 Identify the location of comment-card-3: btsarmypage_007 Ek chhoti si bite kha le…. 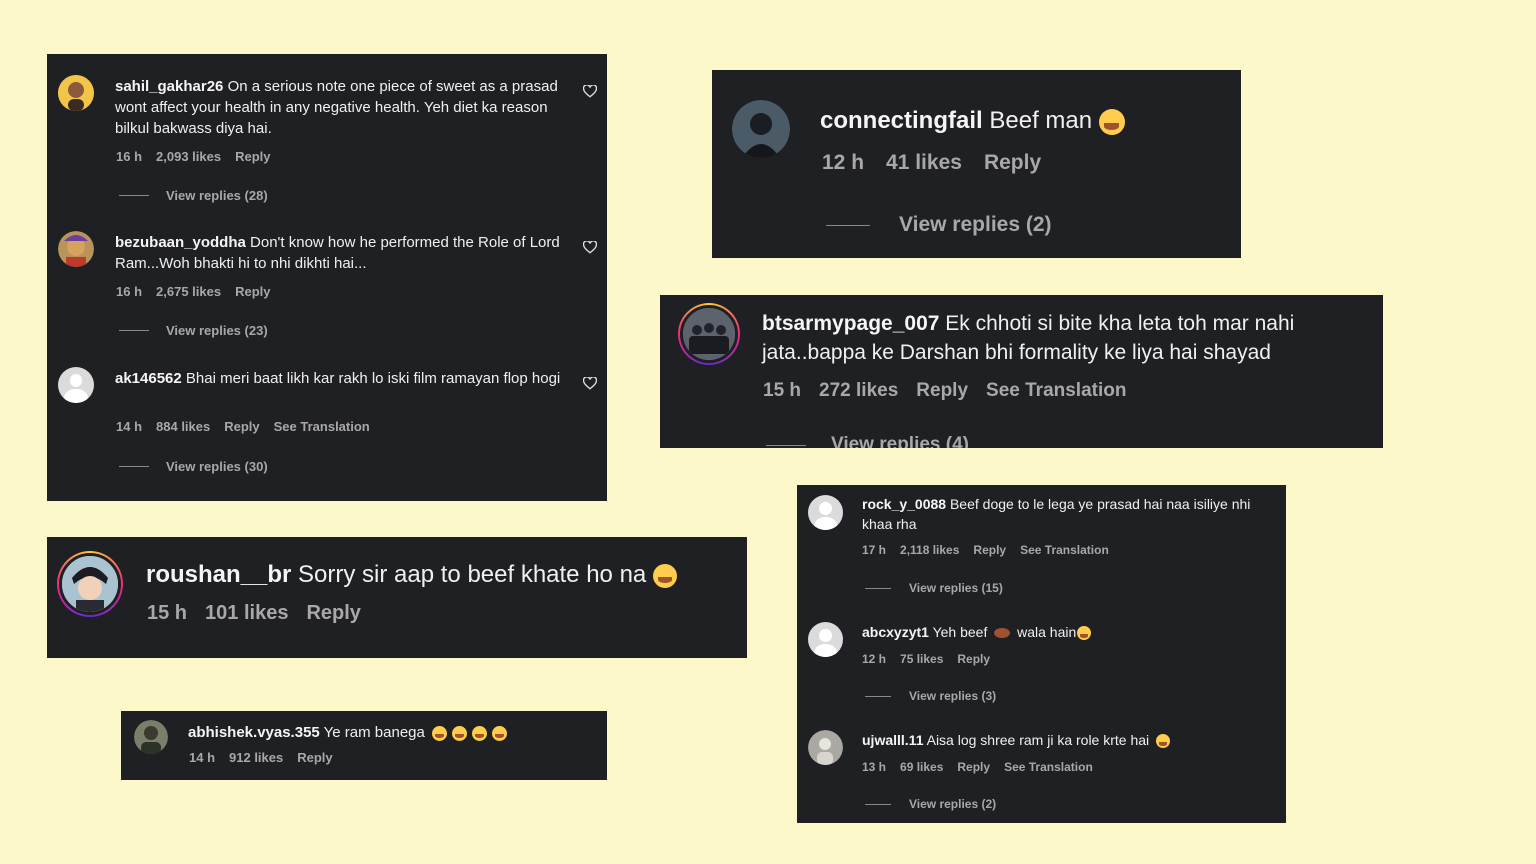
(1021, 371).